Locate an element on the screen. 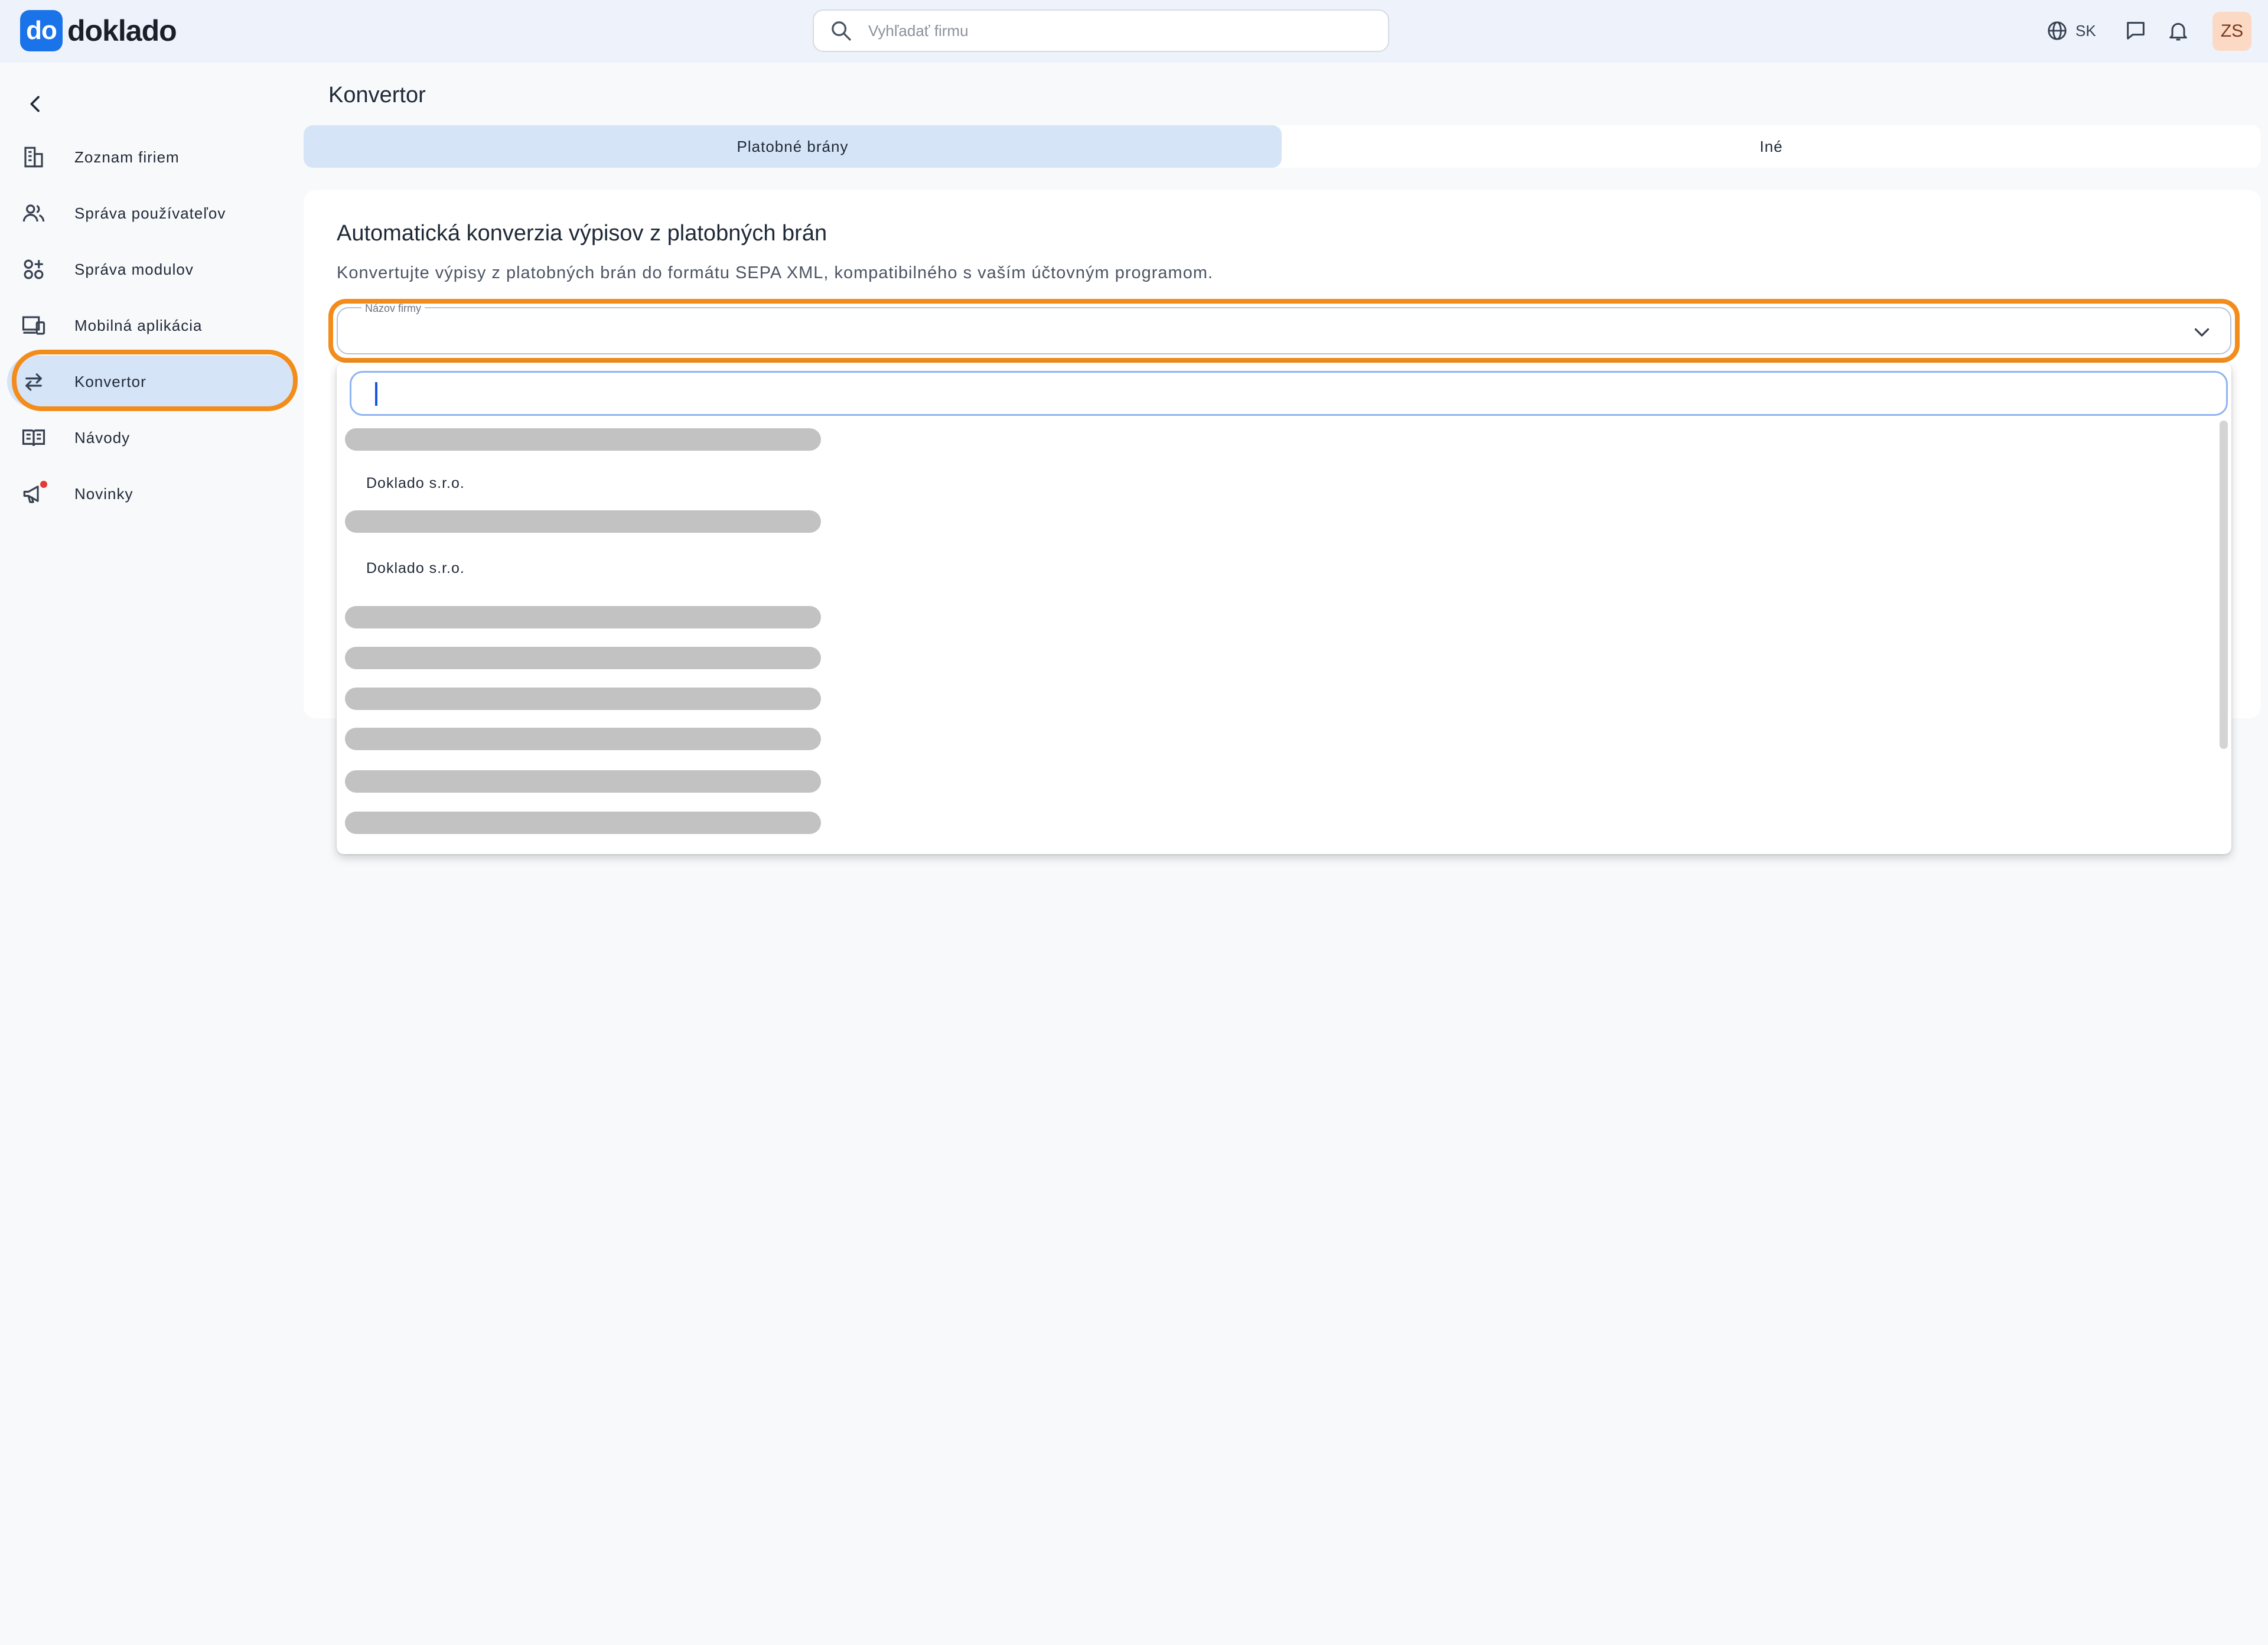  logo: do doklado is located at coordinates (98, 30).